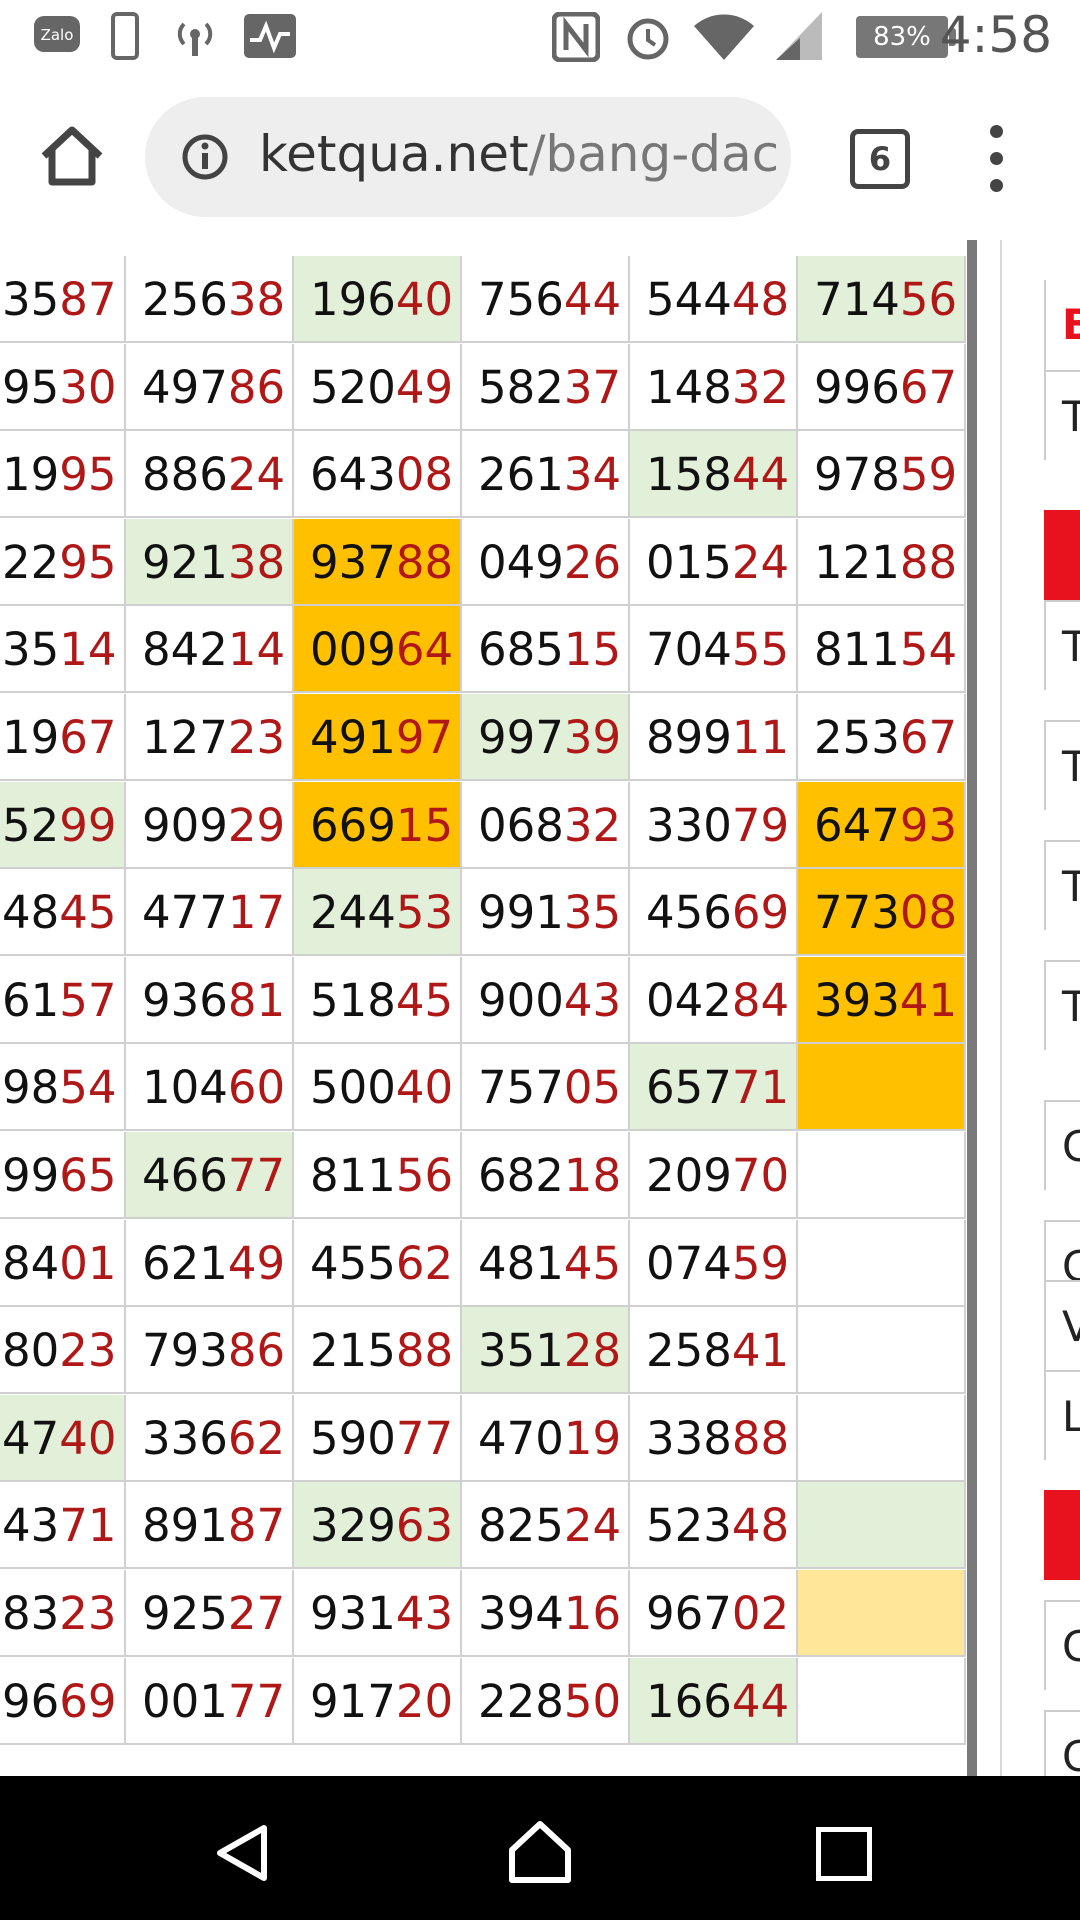 This screenshot has height=1920, width=1080. I want to click on cell-head-digits: 84, so click(31, 1263).